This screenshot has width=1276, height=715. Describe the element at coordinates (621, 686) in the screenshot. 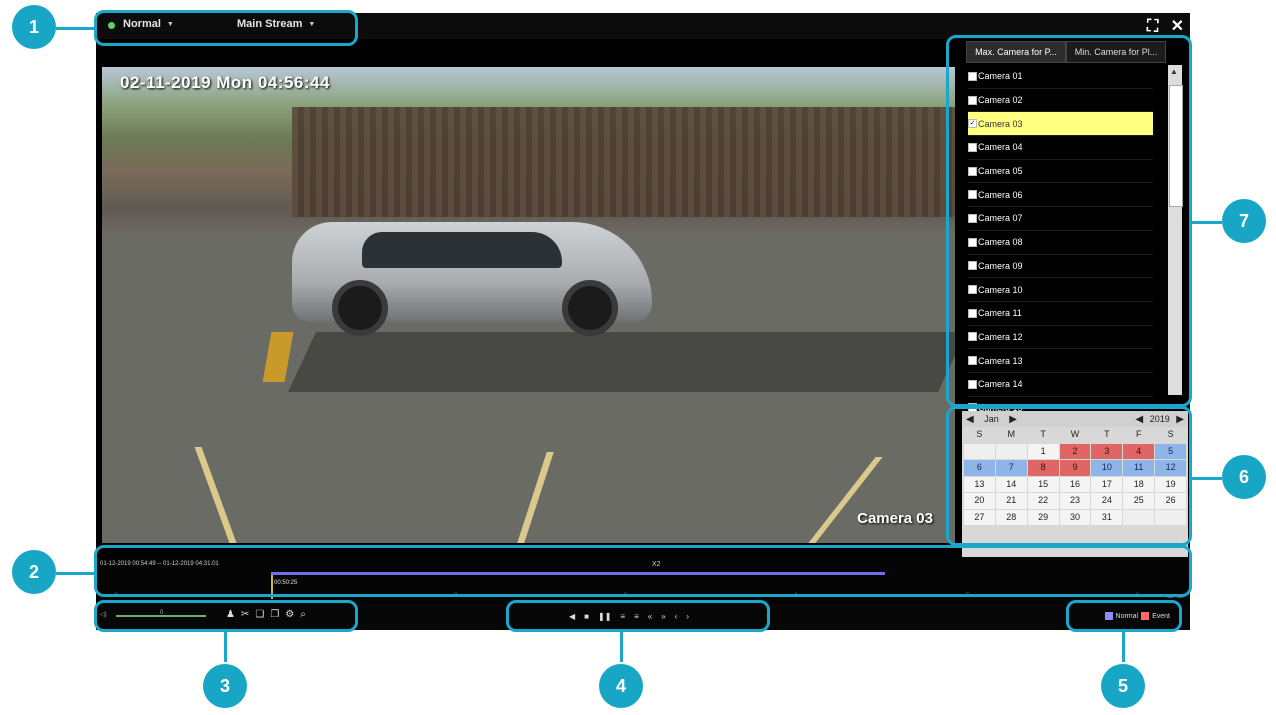

I see `callout-badge-4: 4` at that location.